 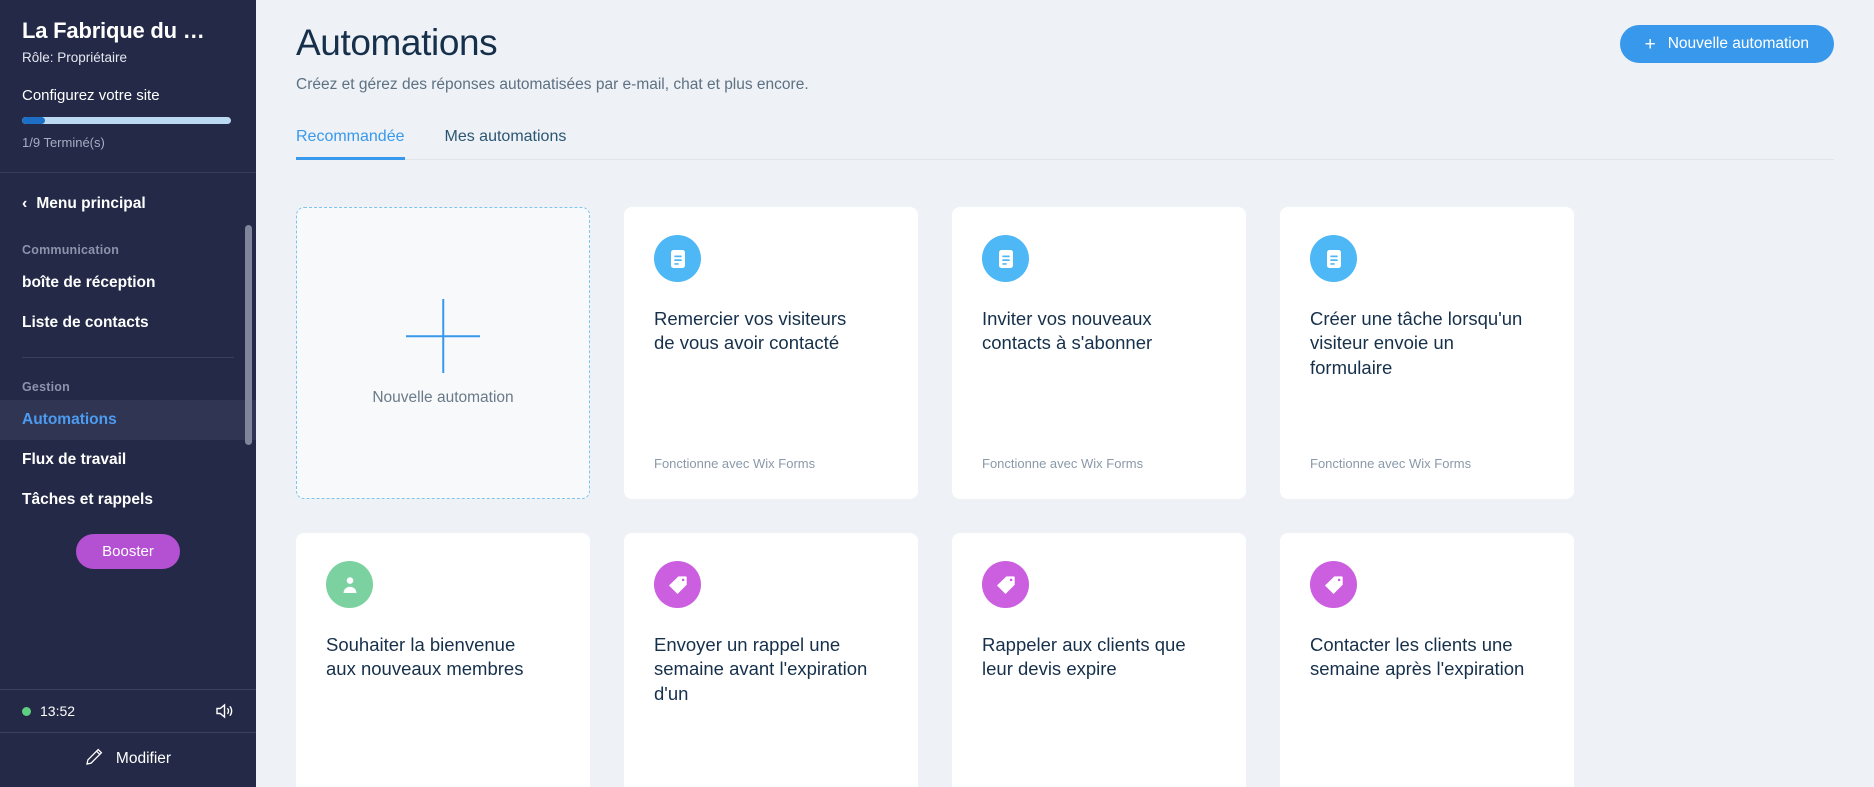 I want to click on setup-progress-label: 1/9 Terminé(s), so click(x=63, y=142).